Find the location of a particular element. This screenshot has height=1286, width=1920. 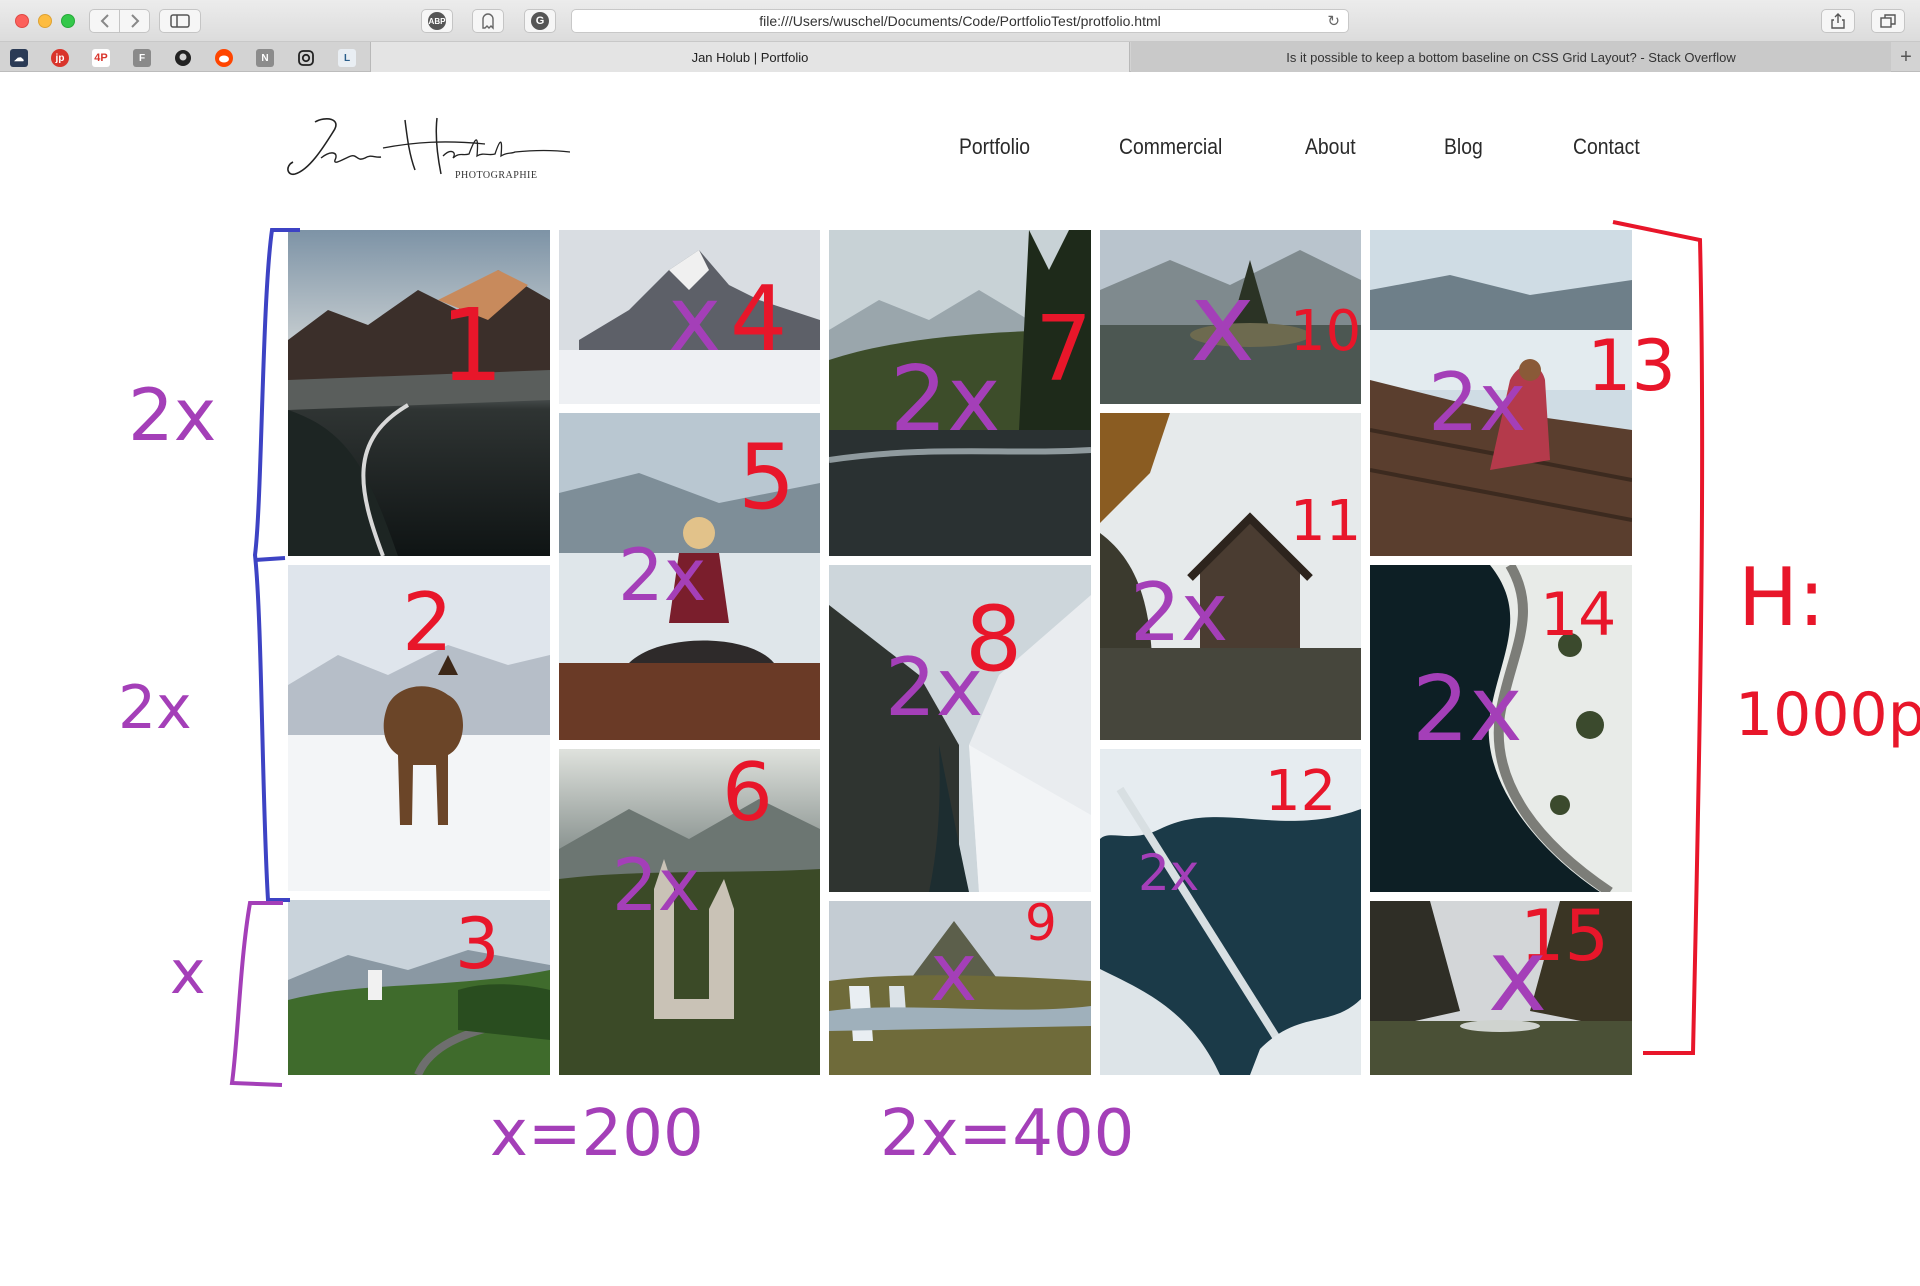

annotation-bottom-2x: 2x=400 is located at coordinates (1007, 1134).